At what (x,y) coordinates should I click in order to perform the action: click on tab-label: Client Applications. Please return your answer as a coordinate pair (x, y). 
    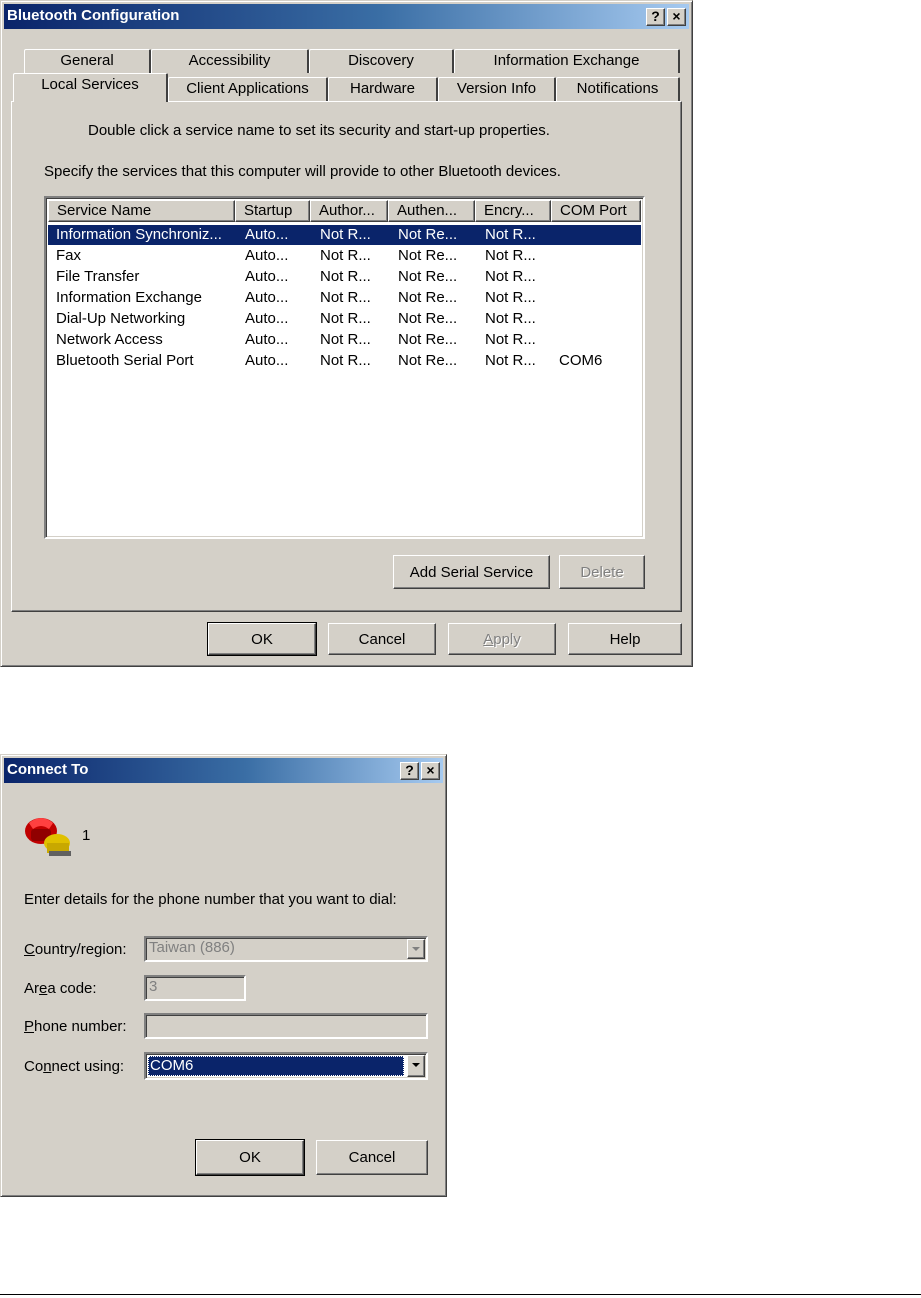
    Looking at the image, I should click on (247, 88).